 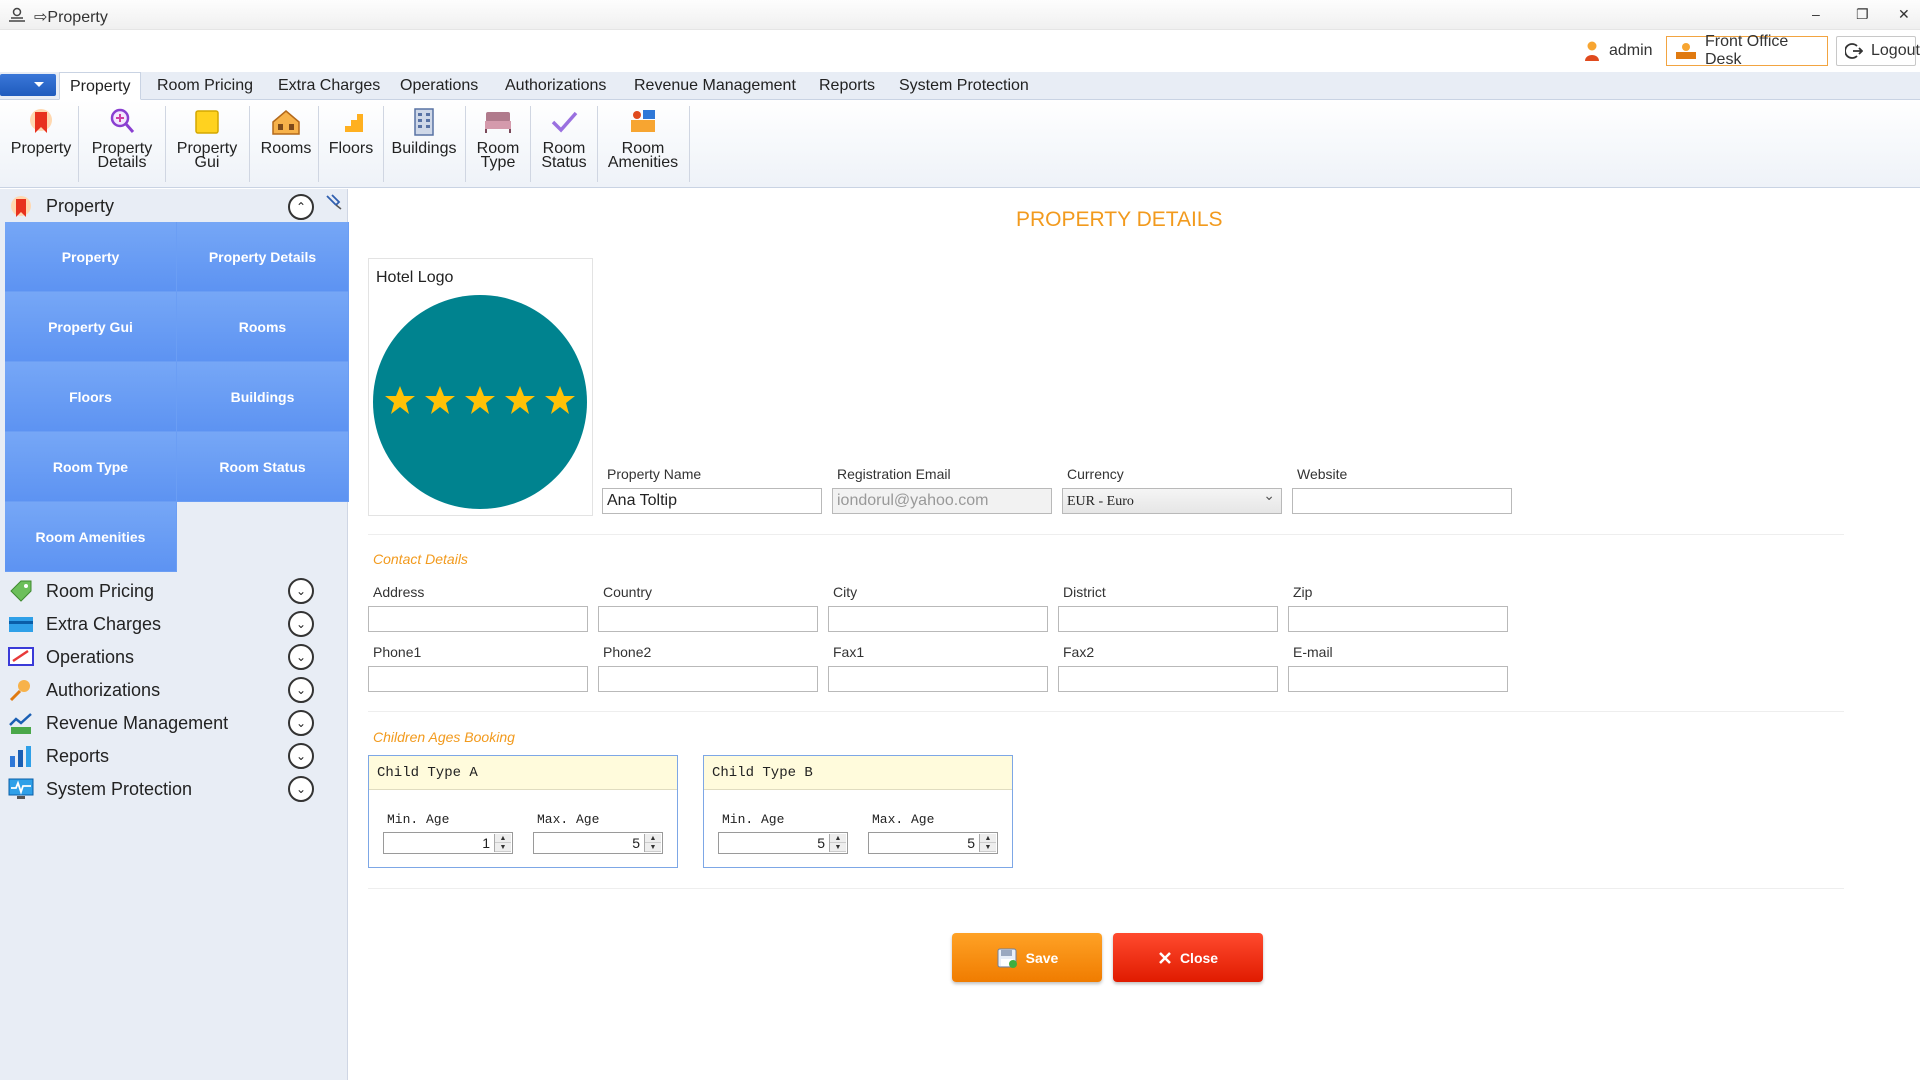 What do you see at coordinates (1904, 14) in the screenshot?
I see `close-window-button: ✕` at bounding box center [1904, 14].